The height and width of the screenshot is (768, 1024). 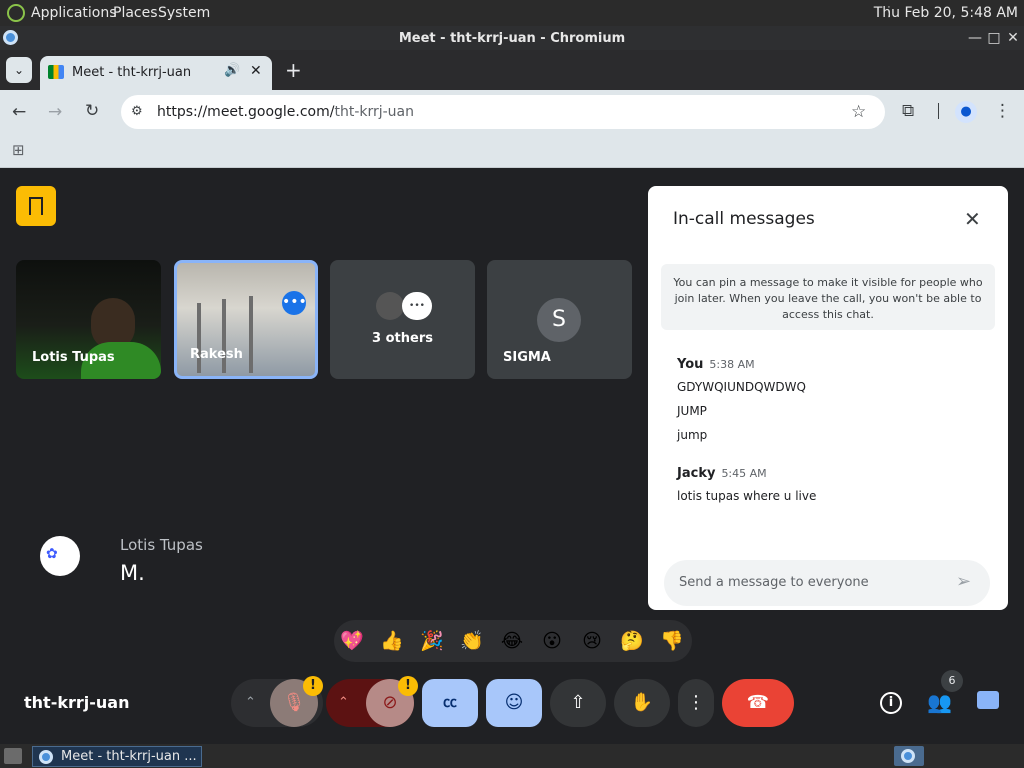 I want to click on show-desktop-icon, so click(x=13, y=756).